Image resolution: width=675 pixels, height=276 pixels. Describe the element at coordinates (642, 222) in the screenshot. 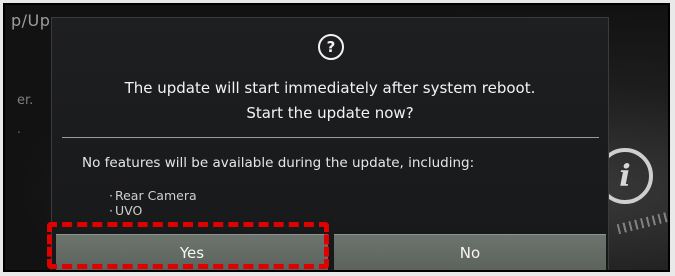

I see `background-decoration` at that location.